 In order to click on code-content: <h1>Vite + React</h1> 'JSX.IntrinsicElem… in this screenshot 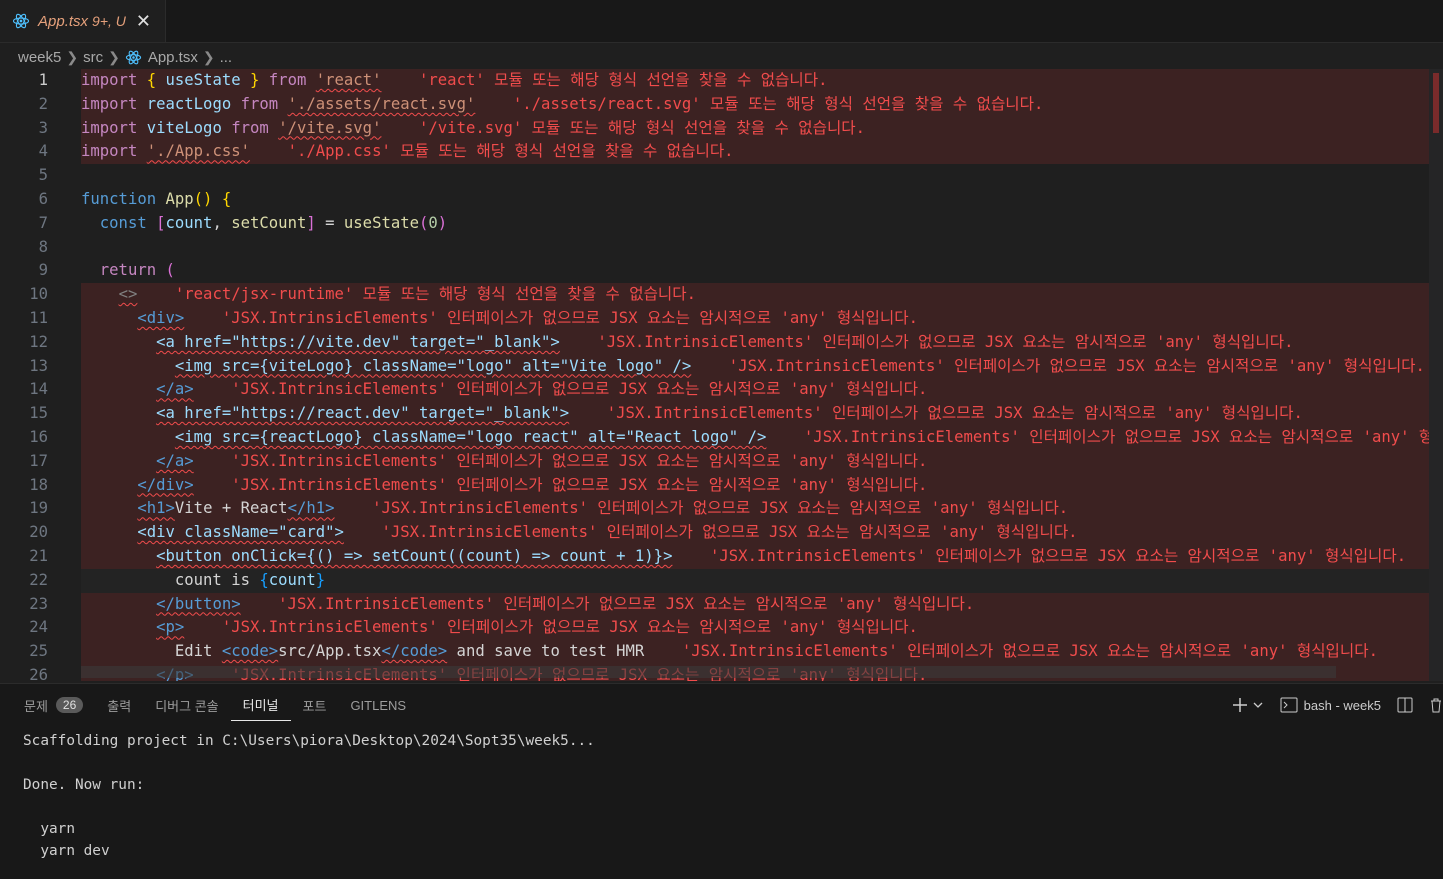, I will do `click(755, 509)`.